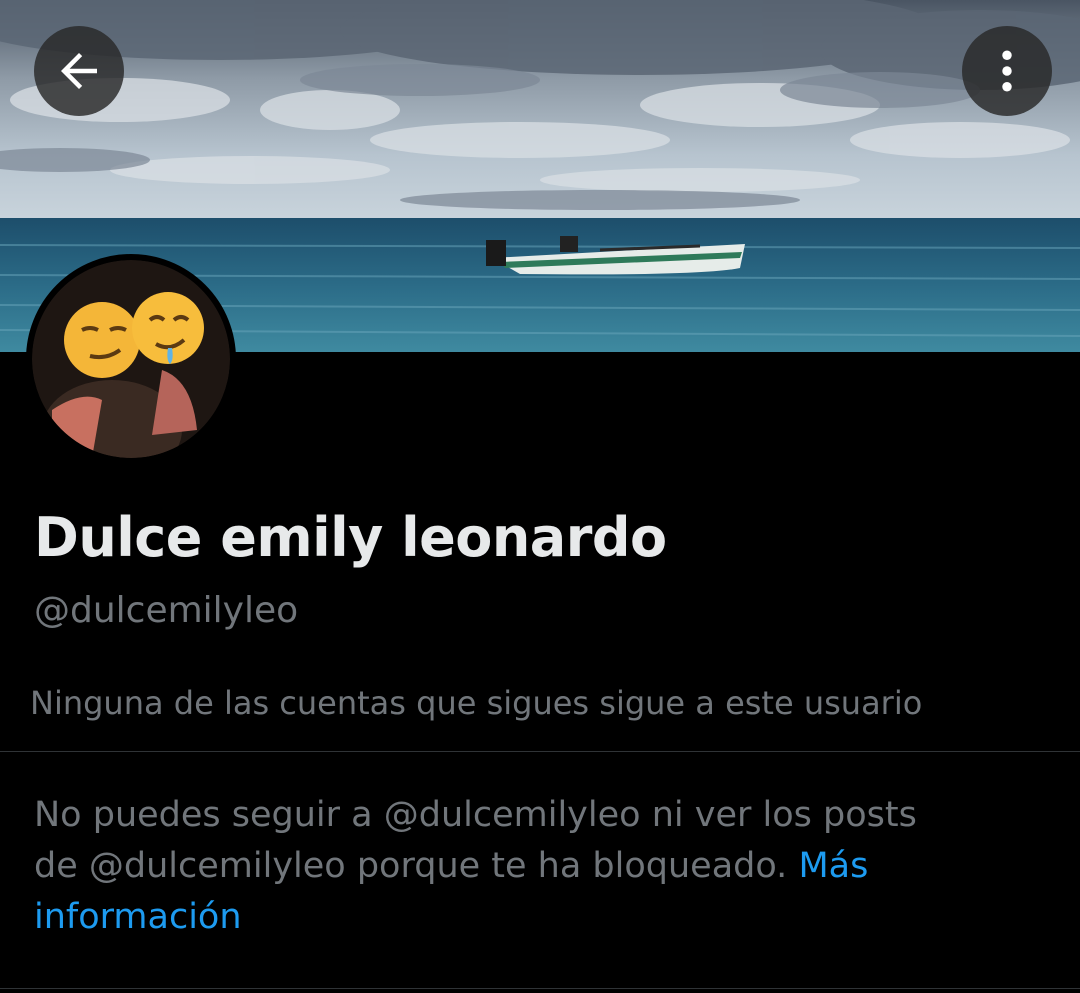  I want to click on vertical-dots-icon, so click(1007, 71).